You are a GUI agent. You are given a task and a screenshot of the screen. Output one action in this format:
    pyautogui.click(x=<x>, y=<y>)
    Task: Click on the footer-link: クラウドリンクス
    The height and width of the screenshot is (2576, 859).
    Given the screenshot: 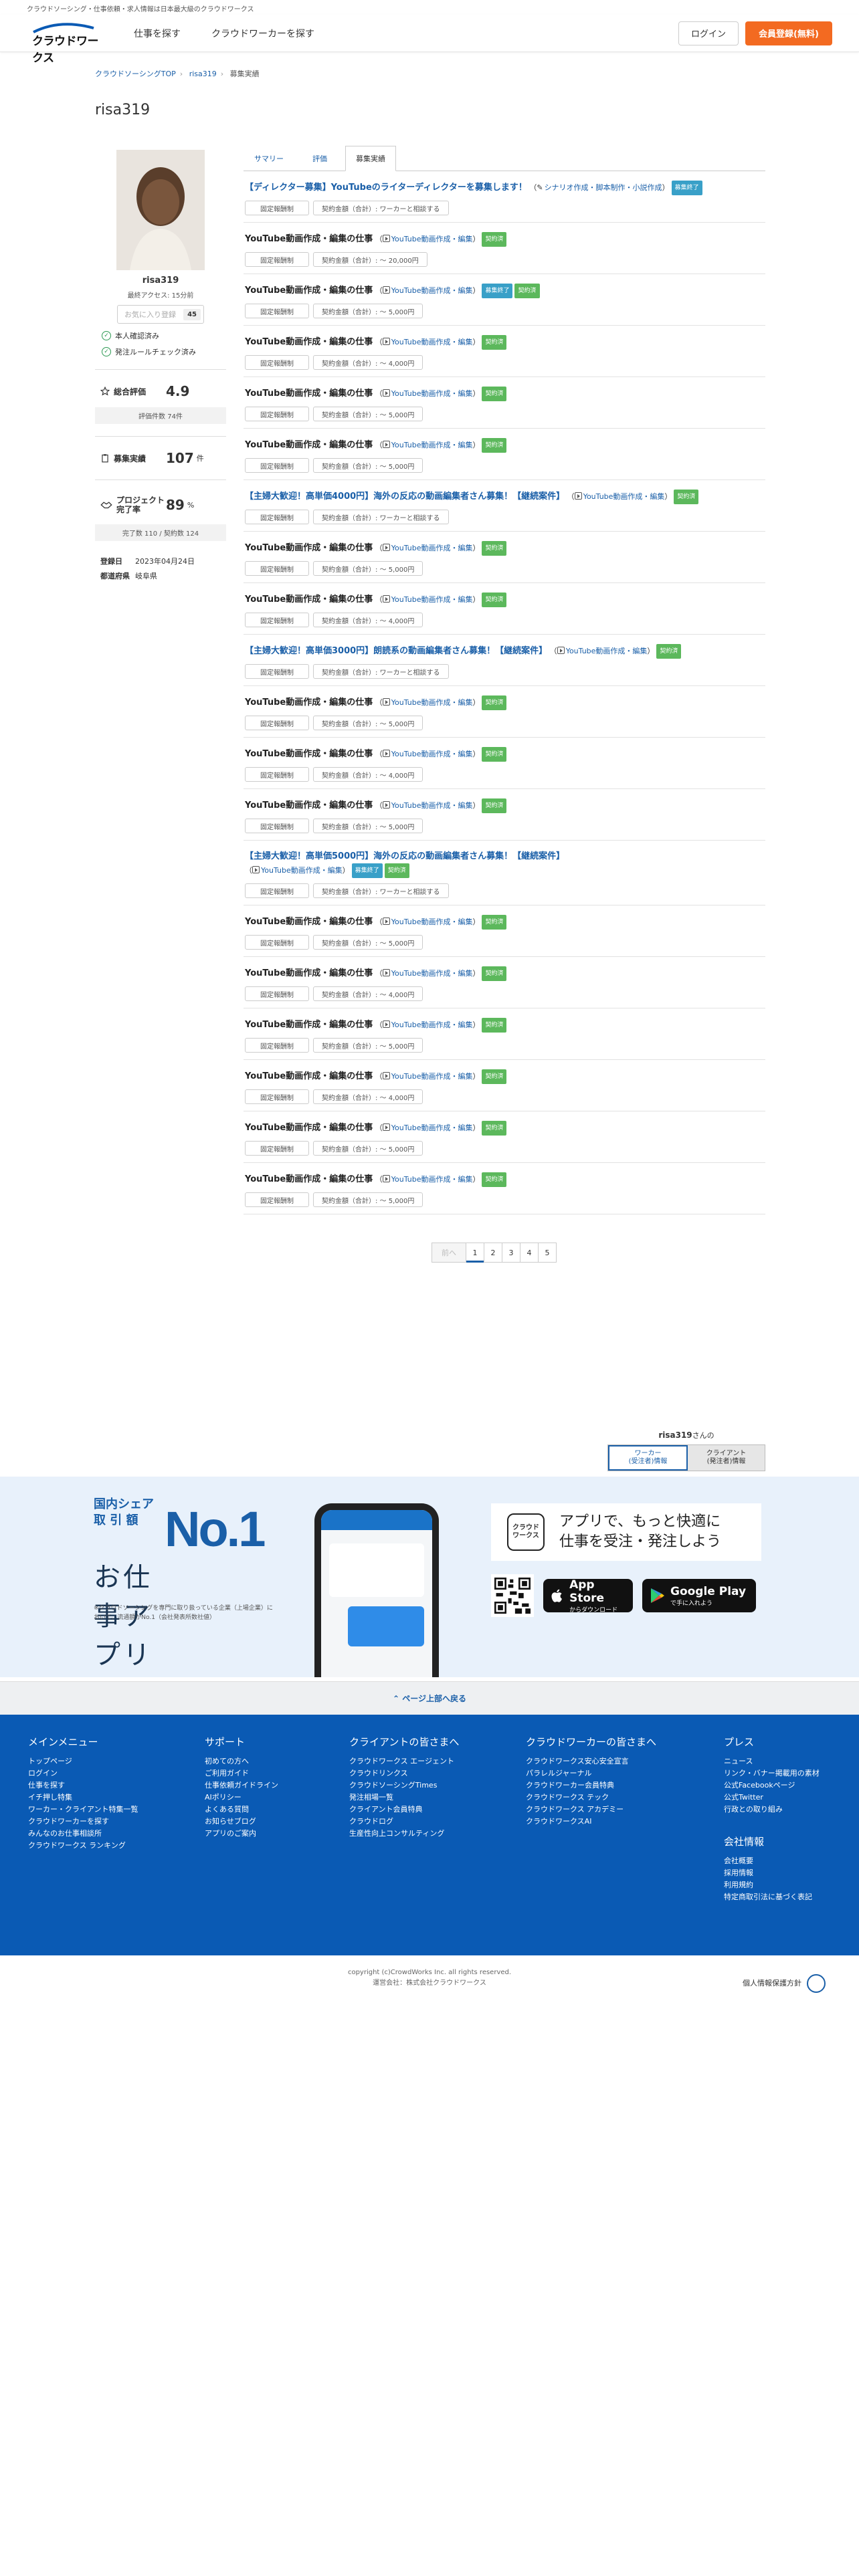 What is the action you would take?
    pyautogui.click(x=404, y=1773)
    